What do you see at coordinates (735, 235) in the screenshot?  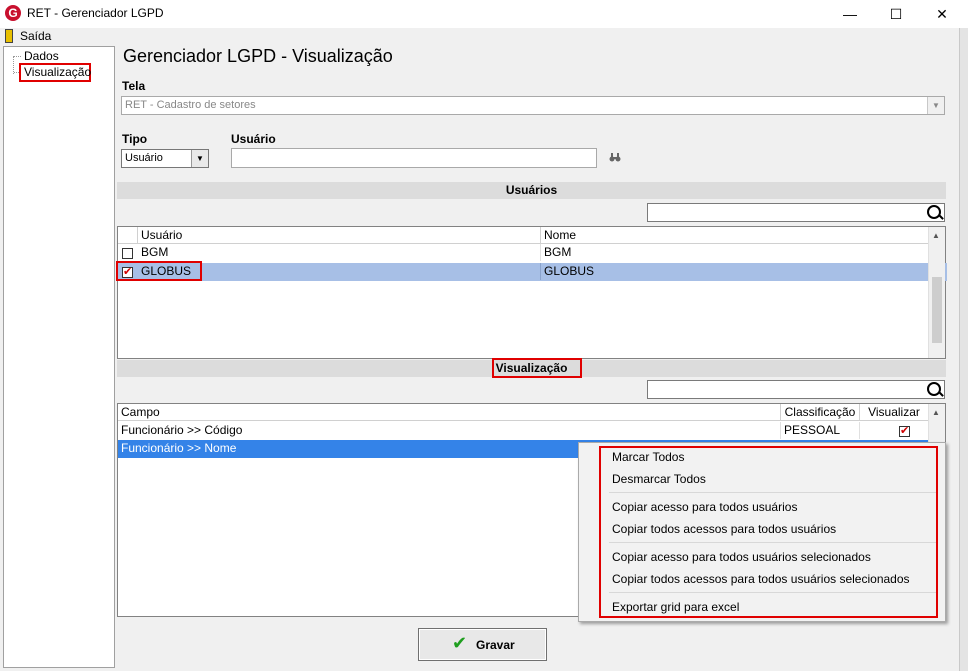 I see `column-header-nome: Nome` at bounding box center [735, 235].